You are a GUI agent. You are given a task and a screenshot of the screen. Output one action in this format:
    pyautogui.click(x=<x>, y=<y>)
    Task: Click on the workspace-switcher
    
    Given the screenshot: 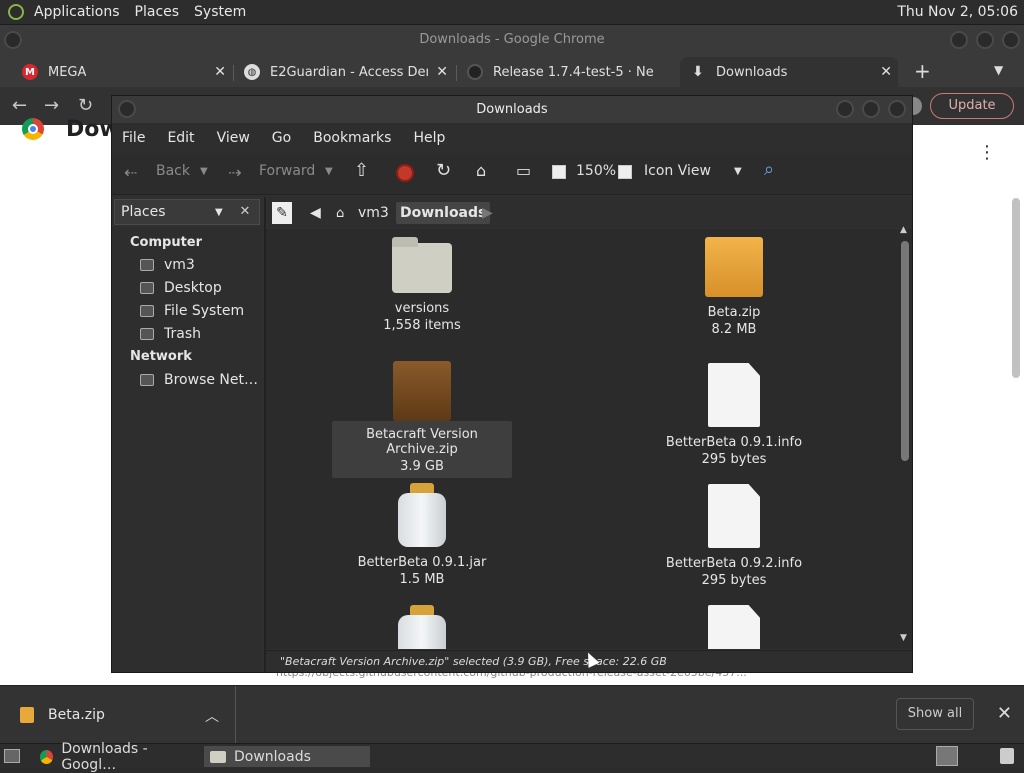 What is the action you would take?
    pyautogui.click(x=947, y=756)
    